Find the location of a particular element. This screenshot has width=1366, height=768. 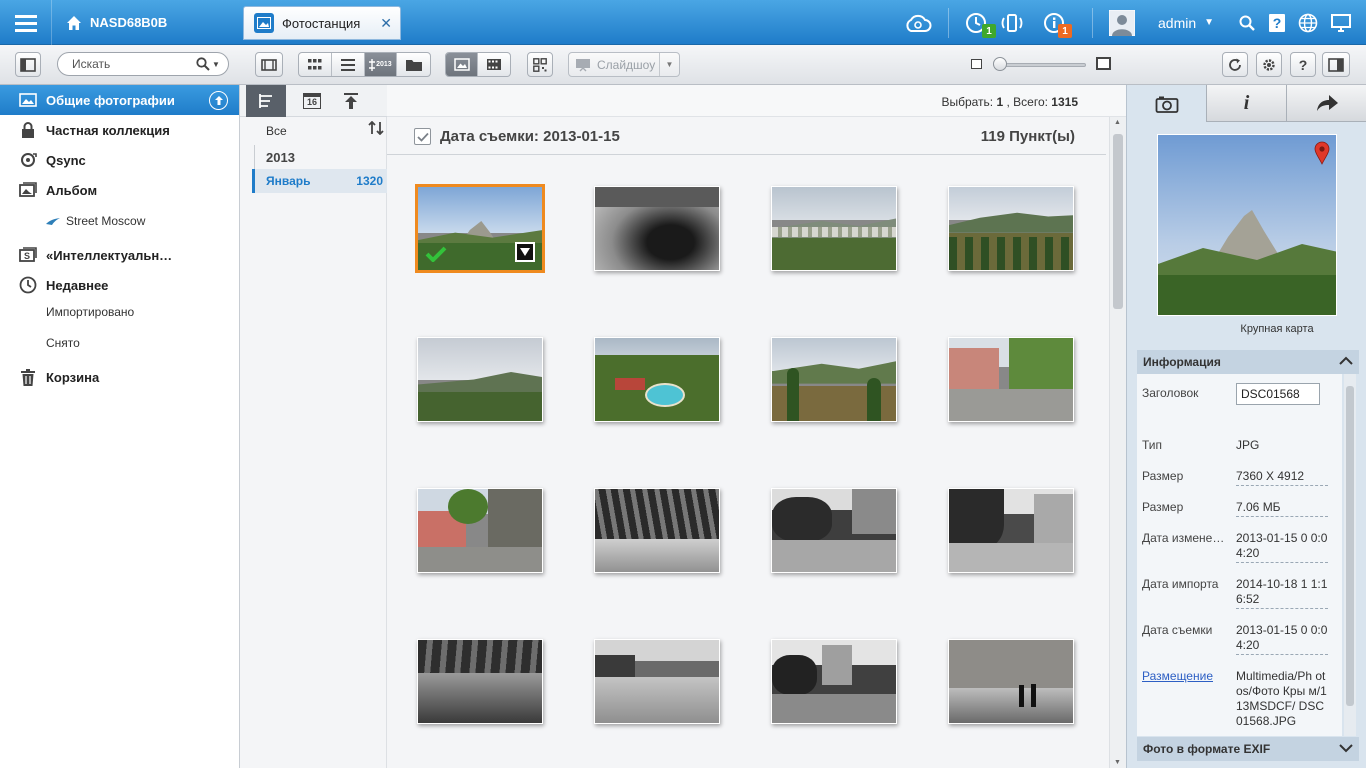

toggle-sidebar-button is located at coordinates (28, 64).